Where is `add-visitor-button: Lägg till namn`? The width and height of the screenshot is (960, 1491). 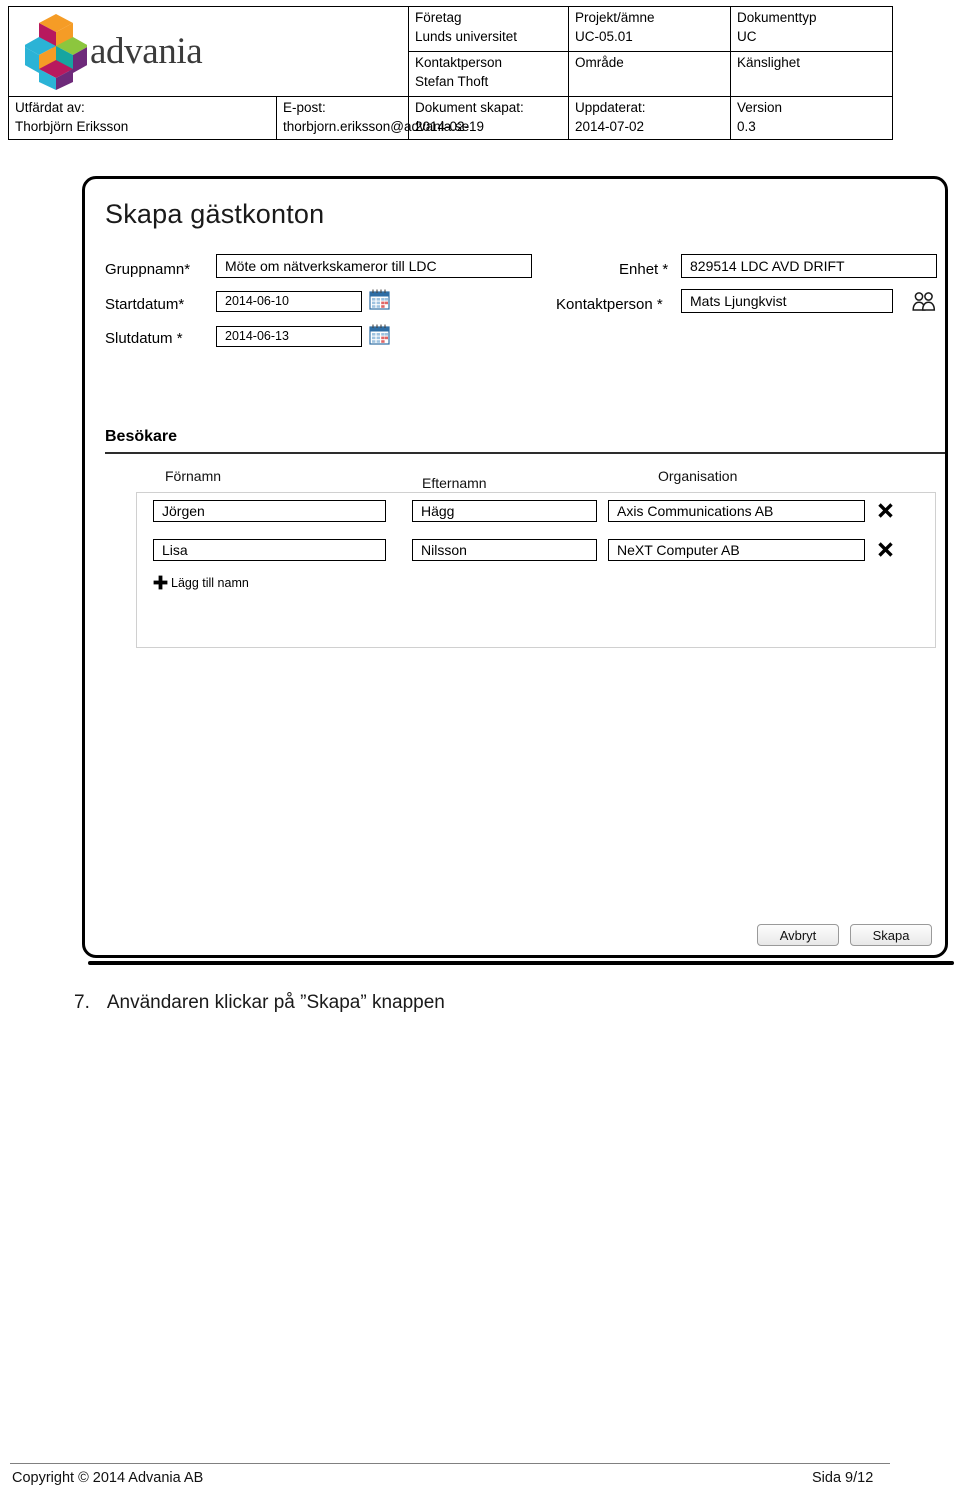
add-visitor-button: Lägg till namn is located at coordinates (201, 582).